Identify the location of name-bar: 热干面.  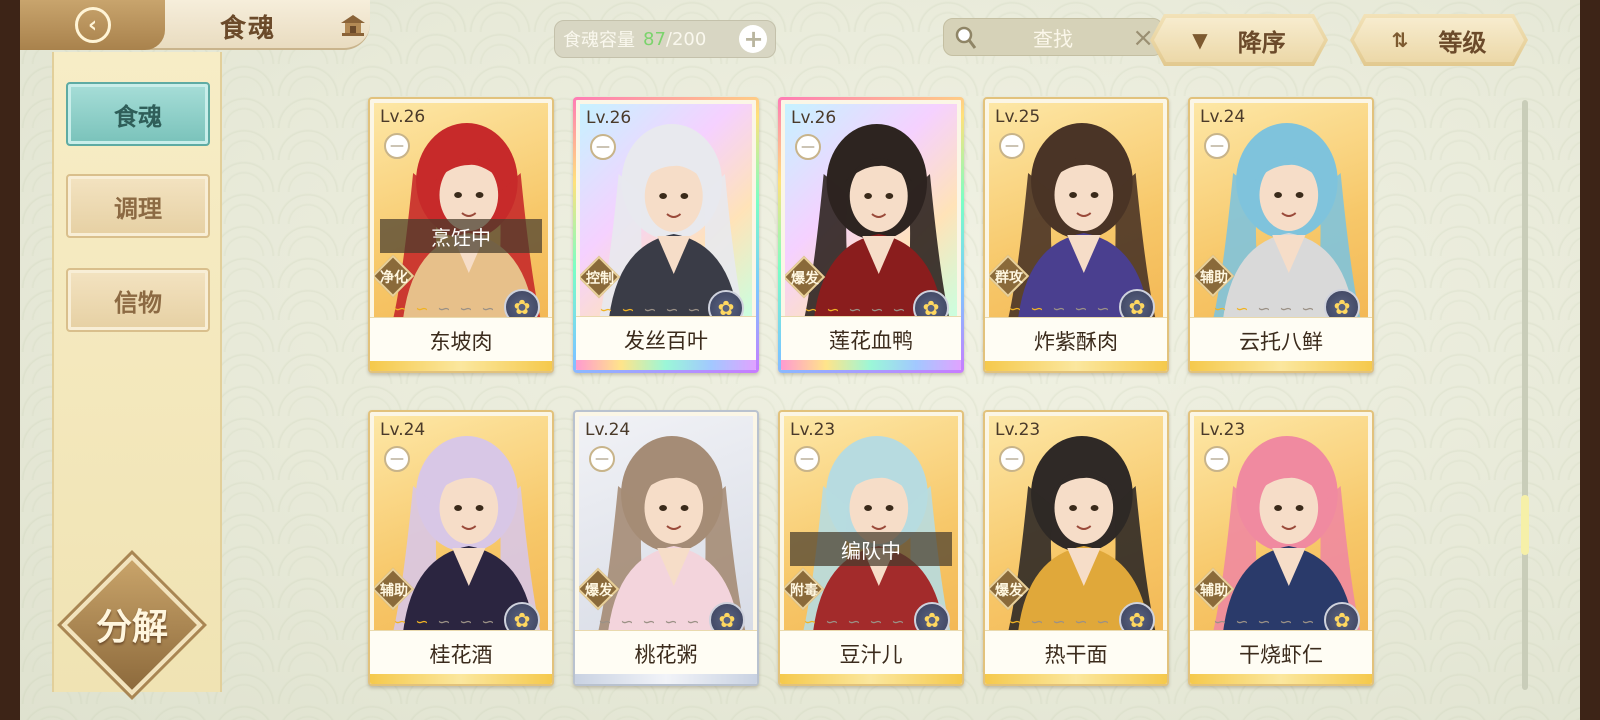
(1076, 657).